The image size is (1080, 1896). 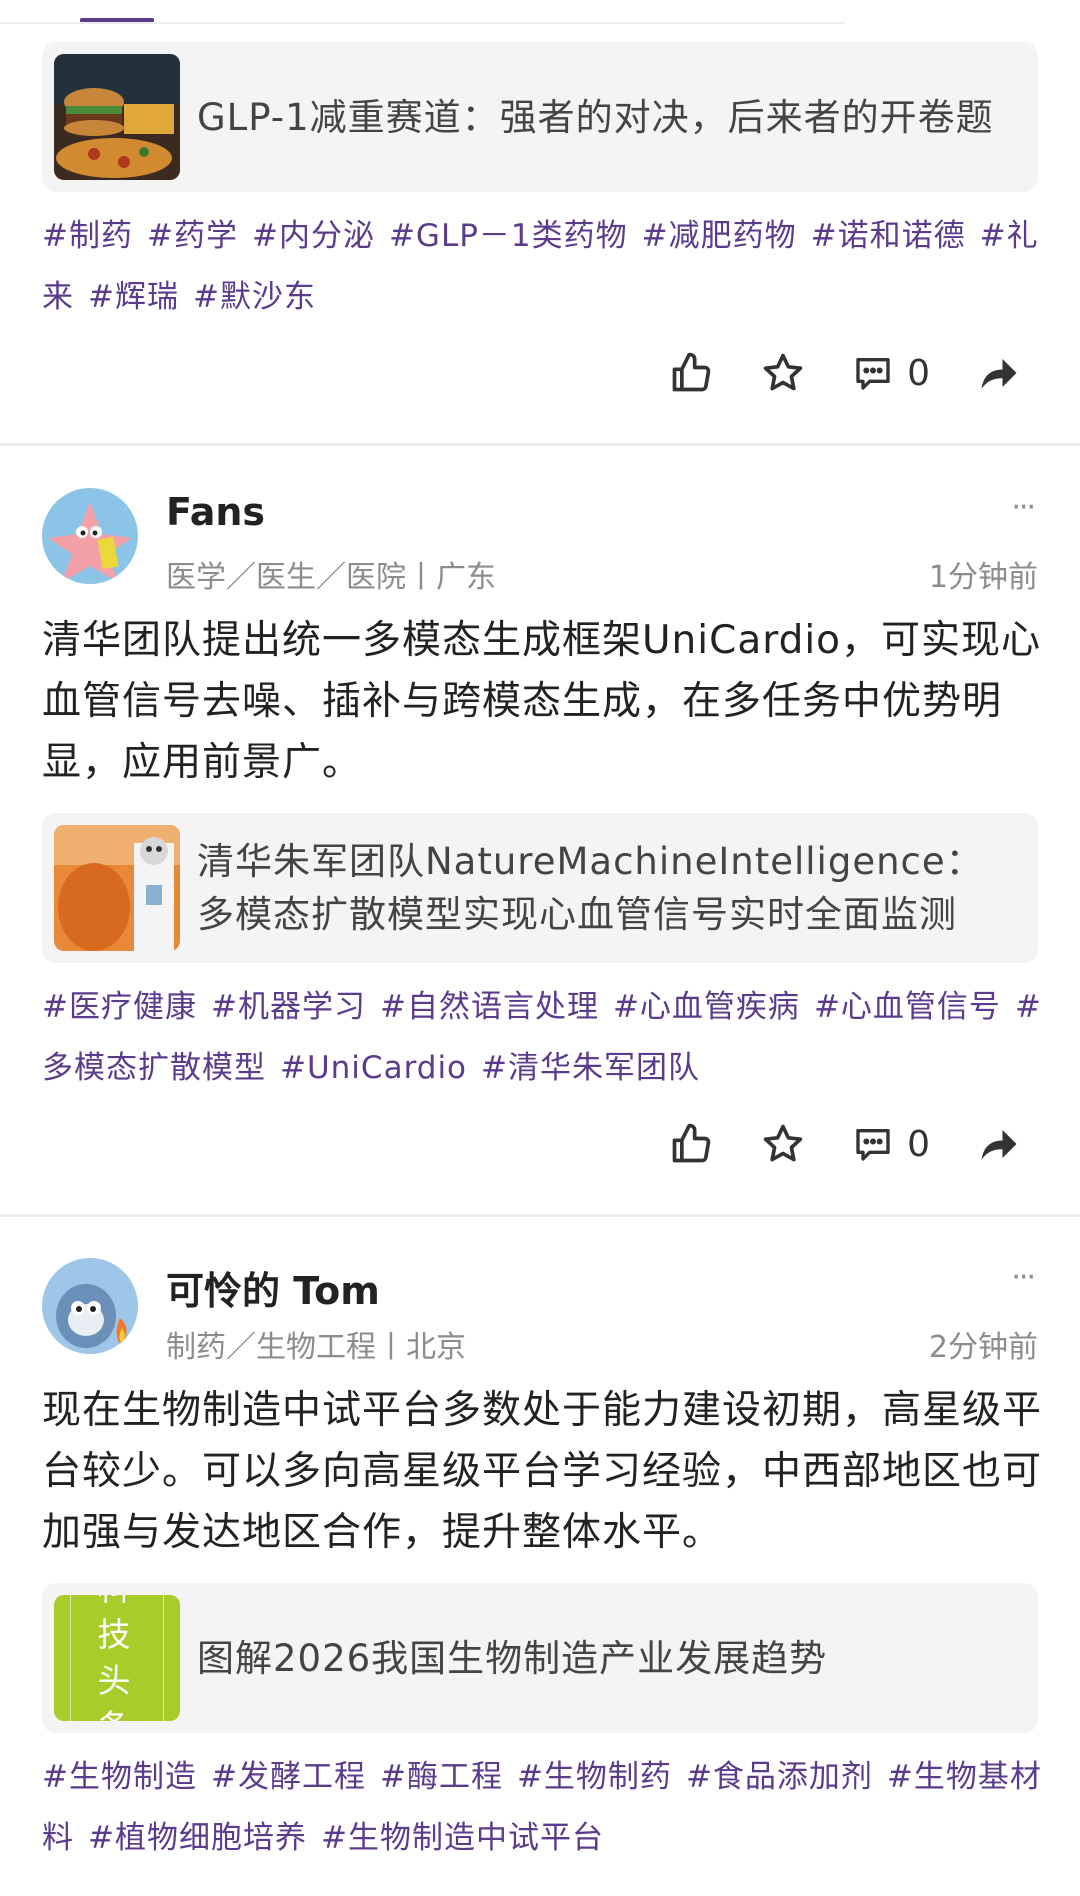 I want to click on tag: #默沙东, so click(x=254, y=297).